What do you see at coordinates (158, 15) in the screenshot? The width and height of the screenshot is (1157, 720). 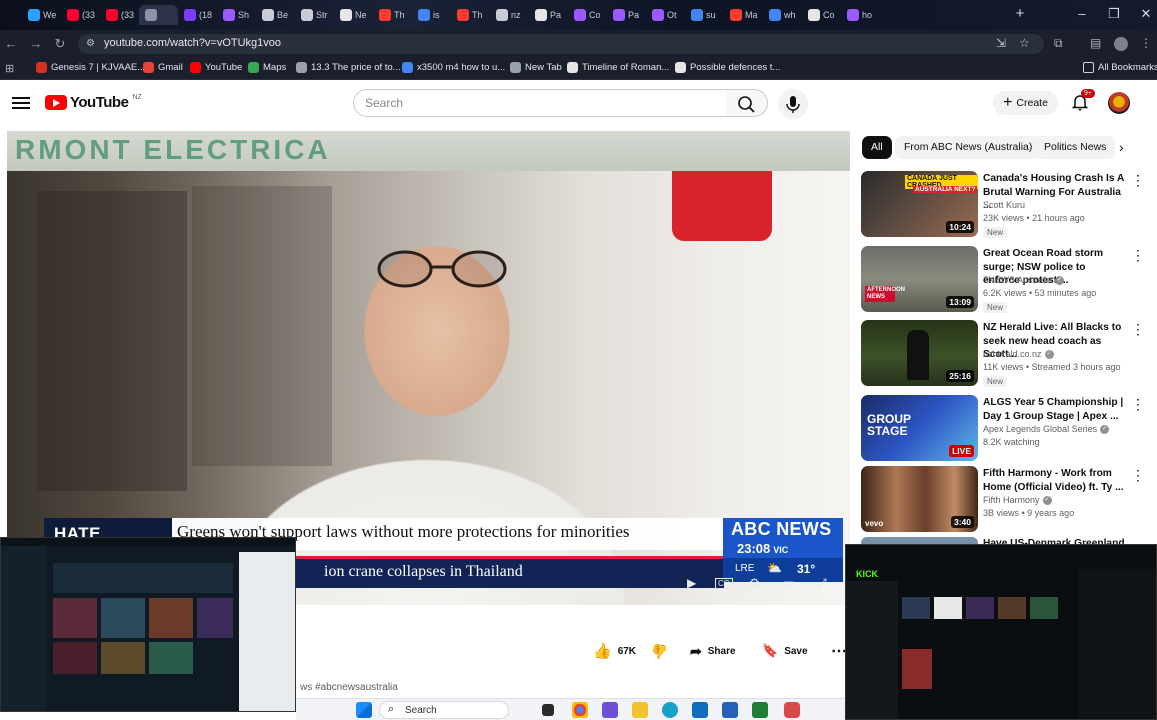 I see `browser-tab` at bounding box center [158, 15].